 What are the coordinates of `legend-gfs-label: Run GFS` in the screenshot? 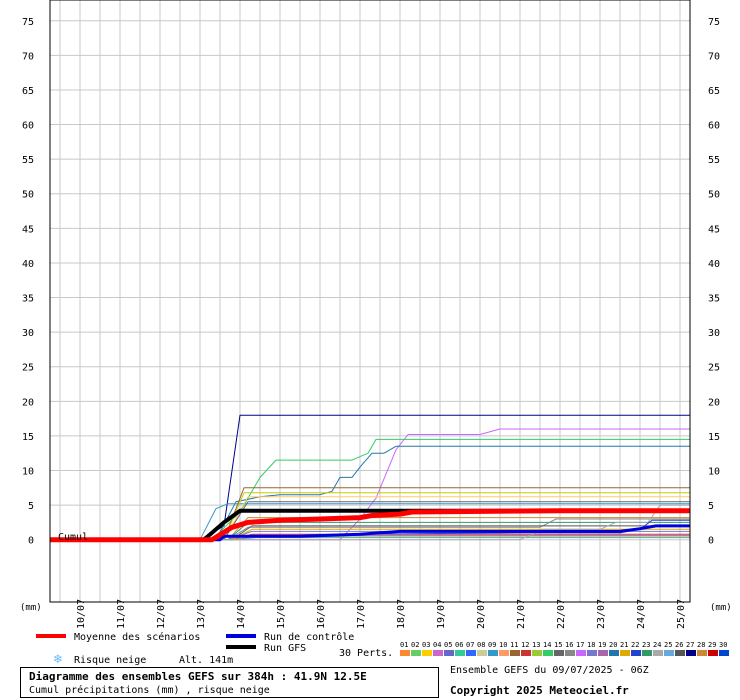 It's located at (285, 648).